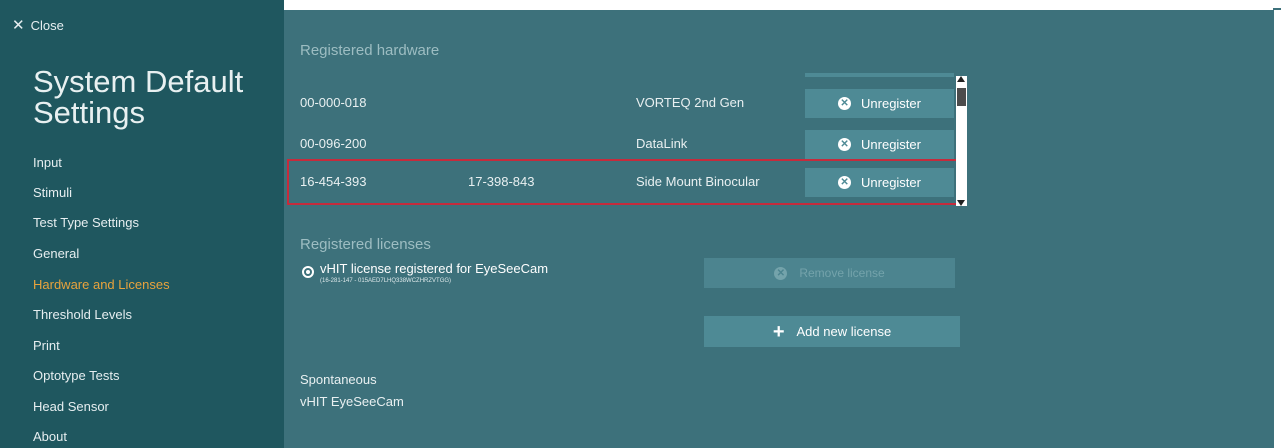 This screenshot has width=1282, height=448. Describe the element at coordinates (50, 436) in the screenshot. I see `nav-item-about: About` at that location.